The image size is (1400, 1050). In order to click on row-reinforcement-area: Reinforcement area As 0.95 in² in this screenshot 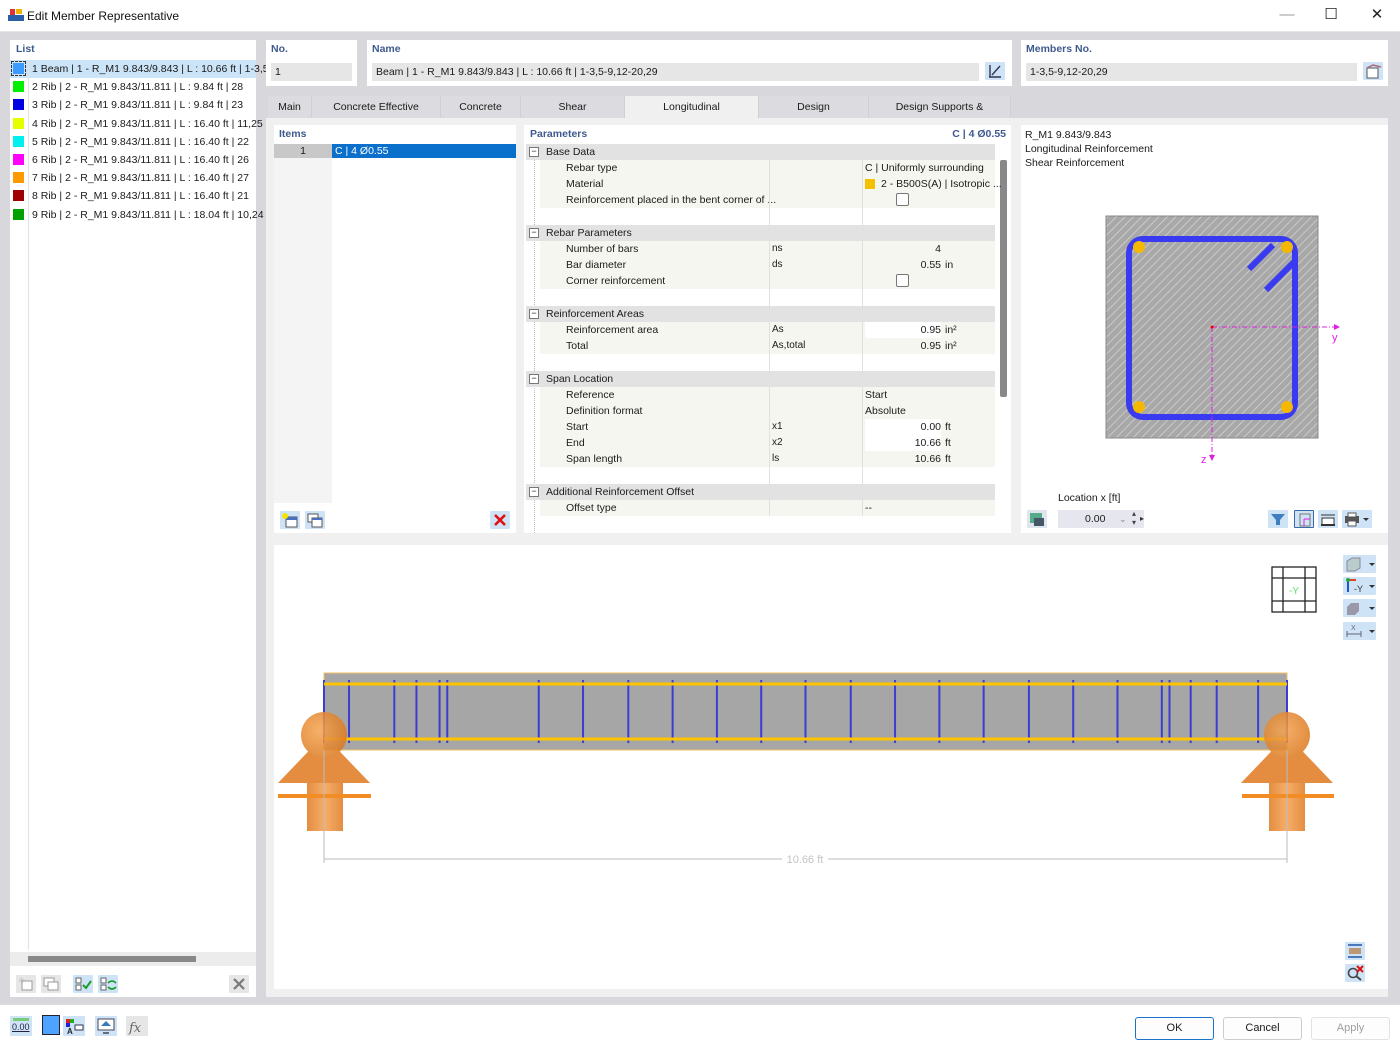, I will do `click(767, 330)`.